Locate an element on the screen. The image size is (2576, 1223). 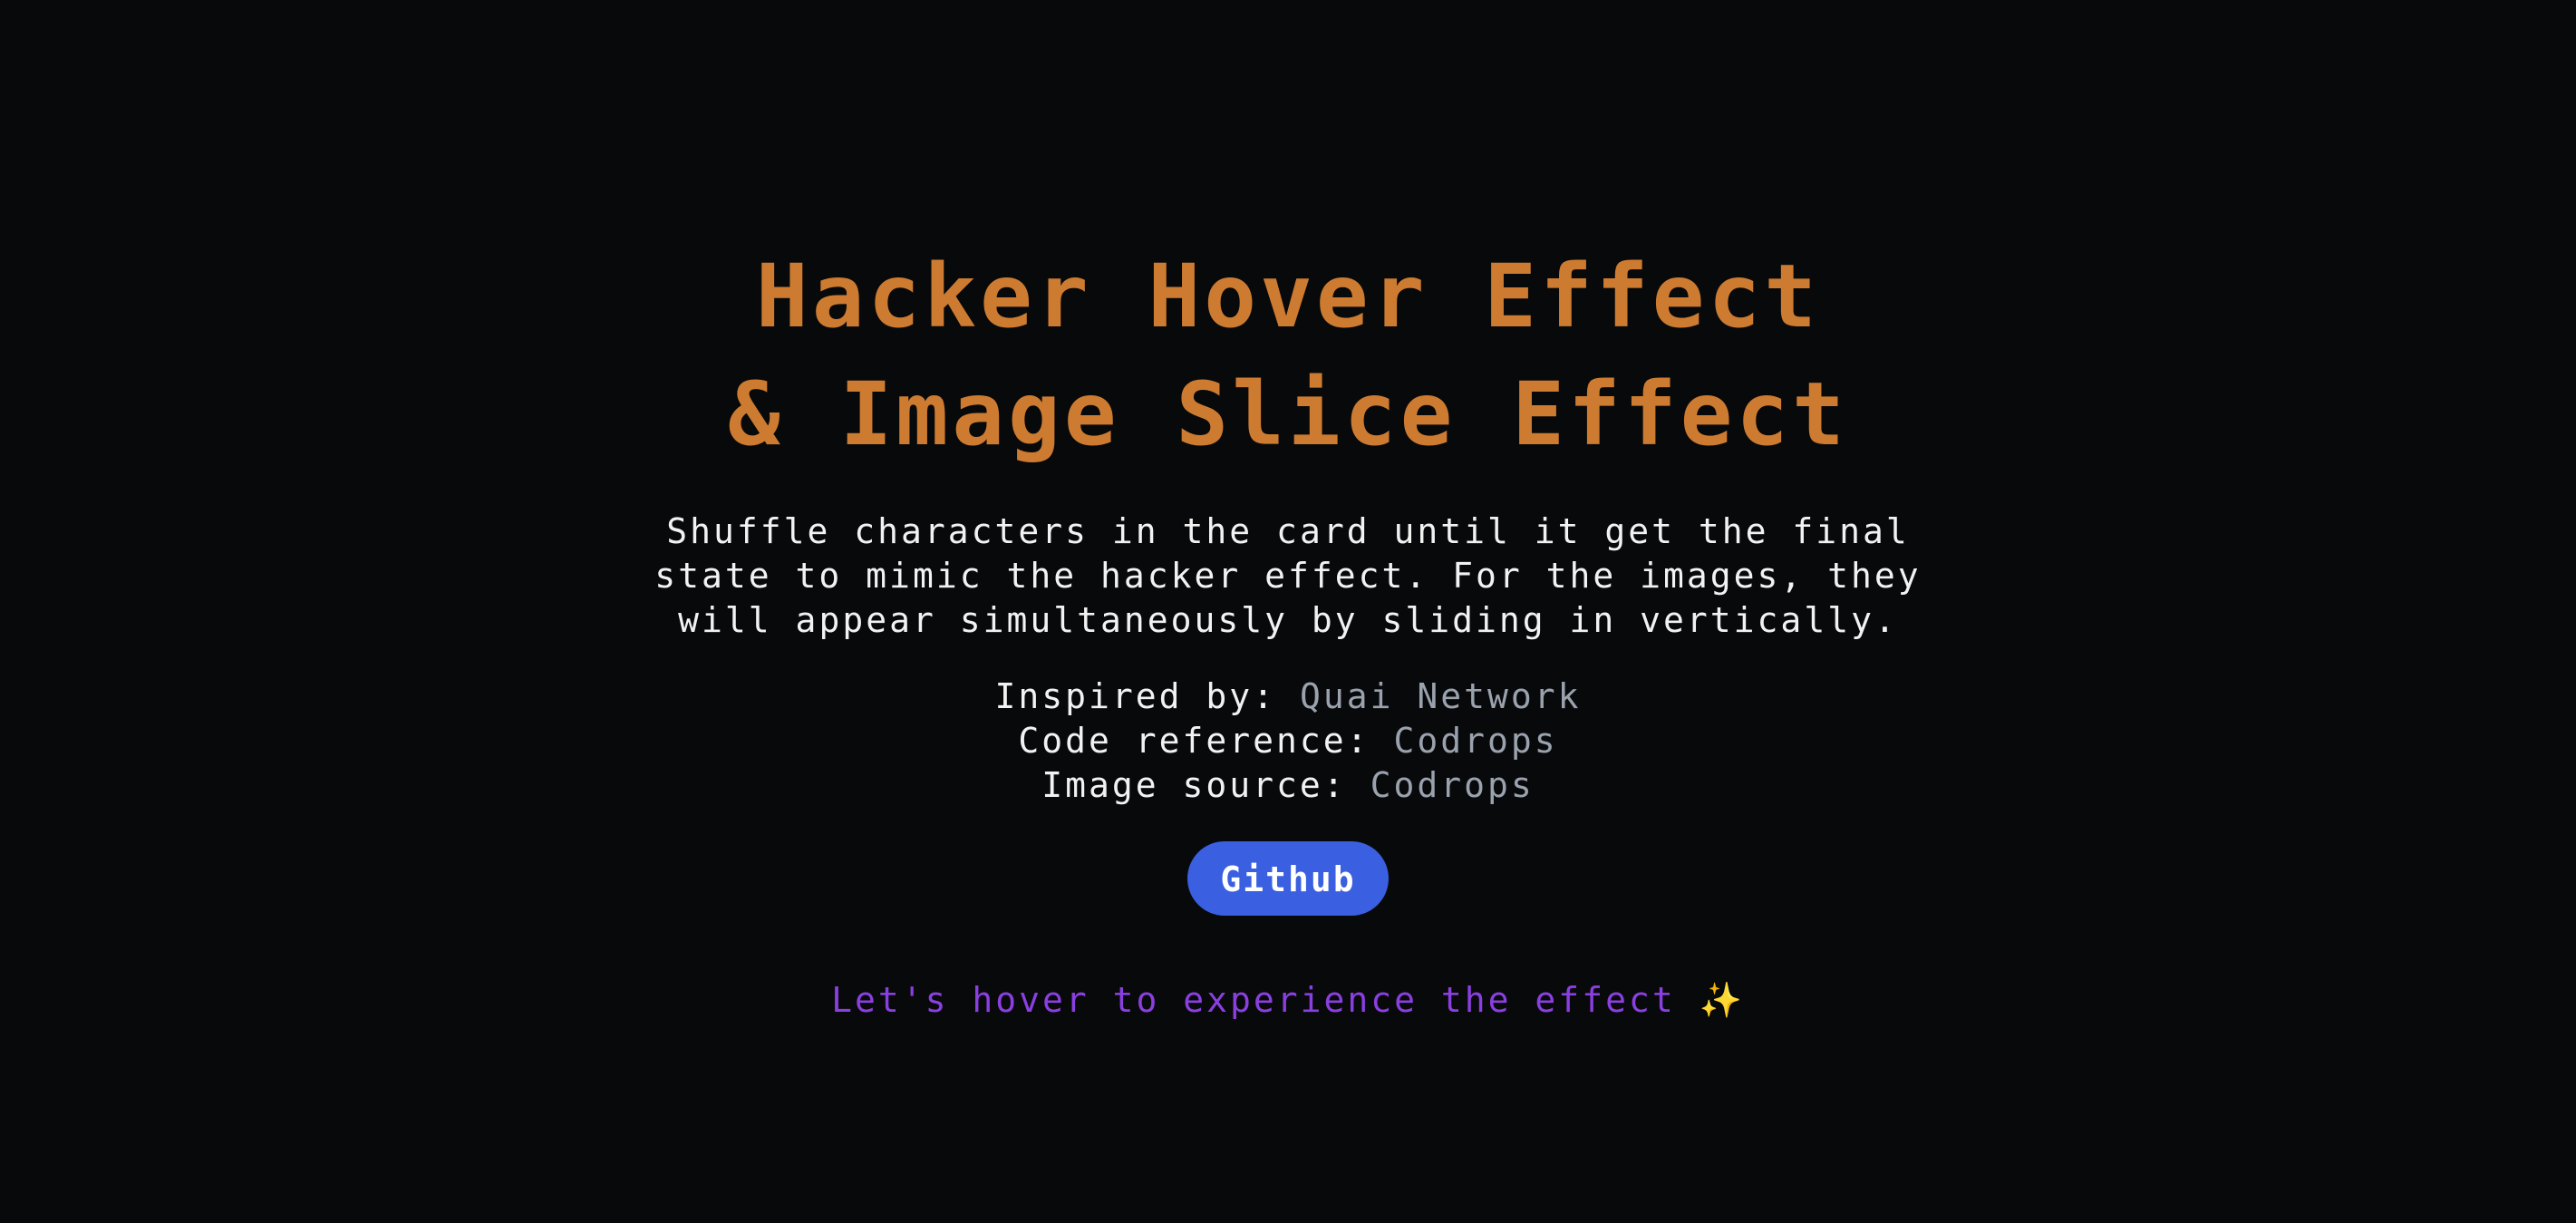
credit-inspired-by: Inspired by: Quai Network is located at coordinates (1288, 697).